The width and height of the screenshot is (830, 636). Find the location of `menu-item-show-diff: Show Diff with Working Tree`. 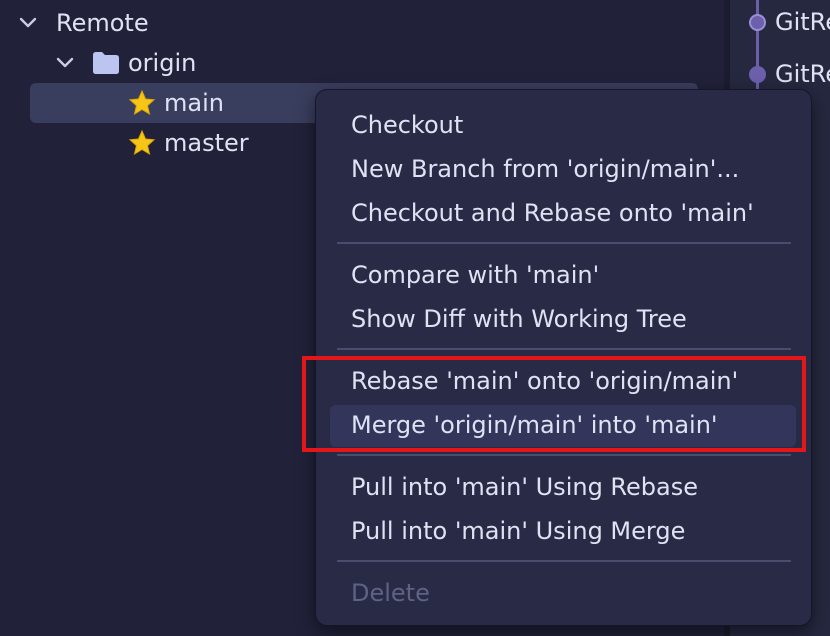

menu-item-show-diff: Show Diff with Working Tree is located at coordinates (519, 319).